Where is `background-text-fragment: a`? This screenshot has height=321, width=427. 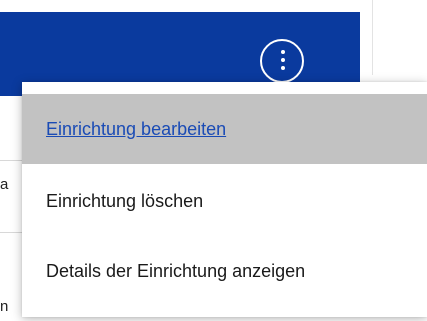
background-text-fragment: a is located at coordinates (4, 184).